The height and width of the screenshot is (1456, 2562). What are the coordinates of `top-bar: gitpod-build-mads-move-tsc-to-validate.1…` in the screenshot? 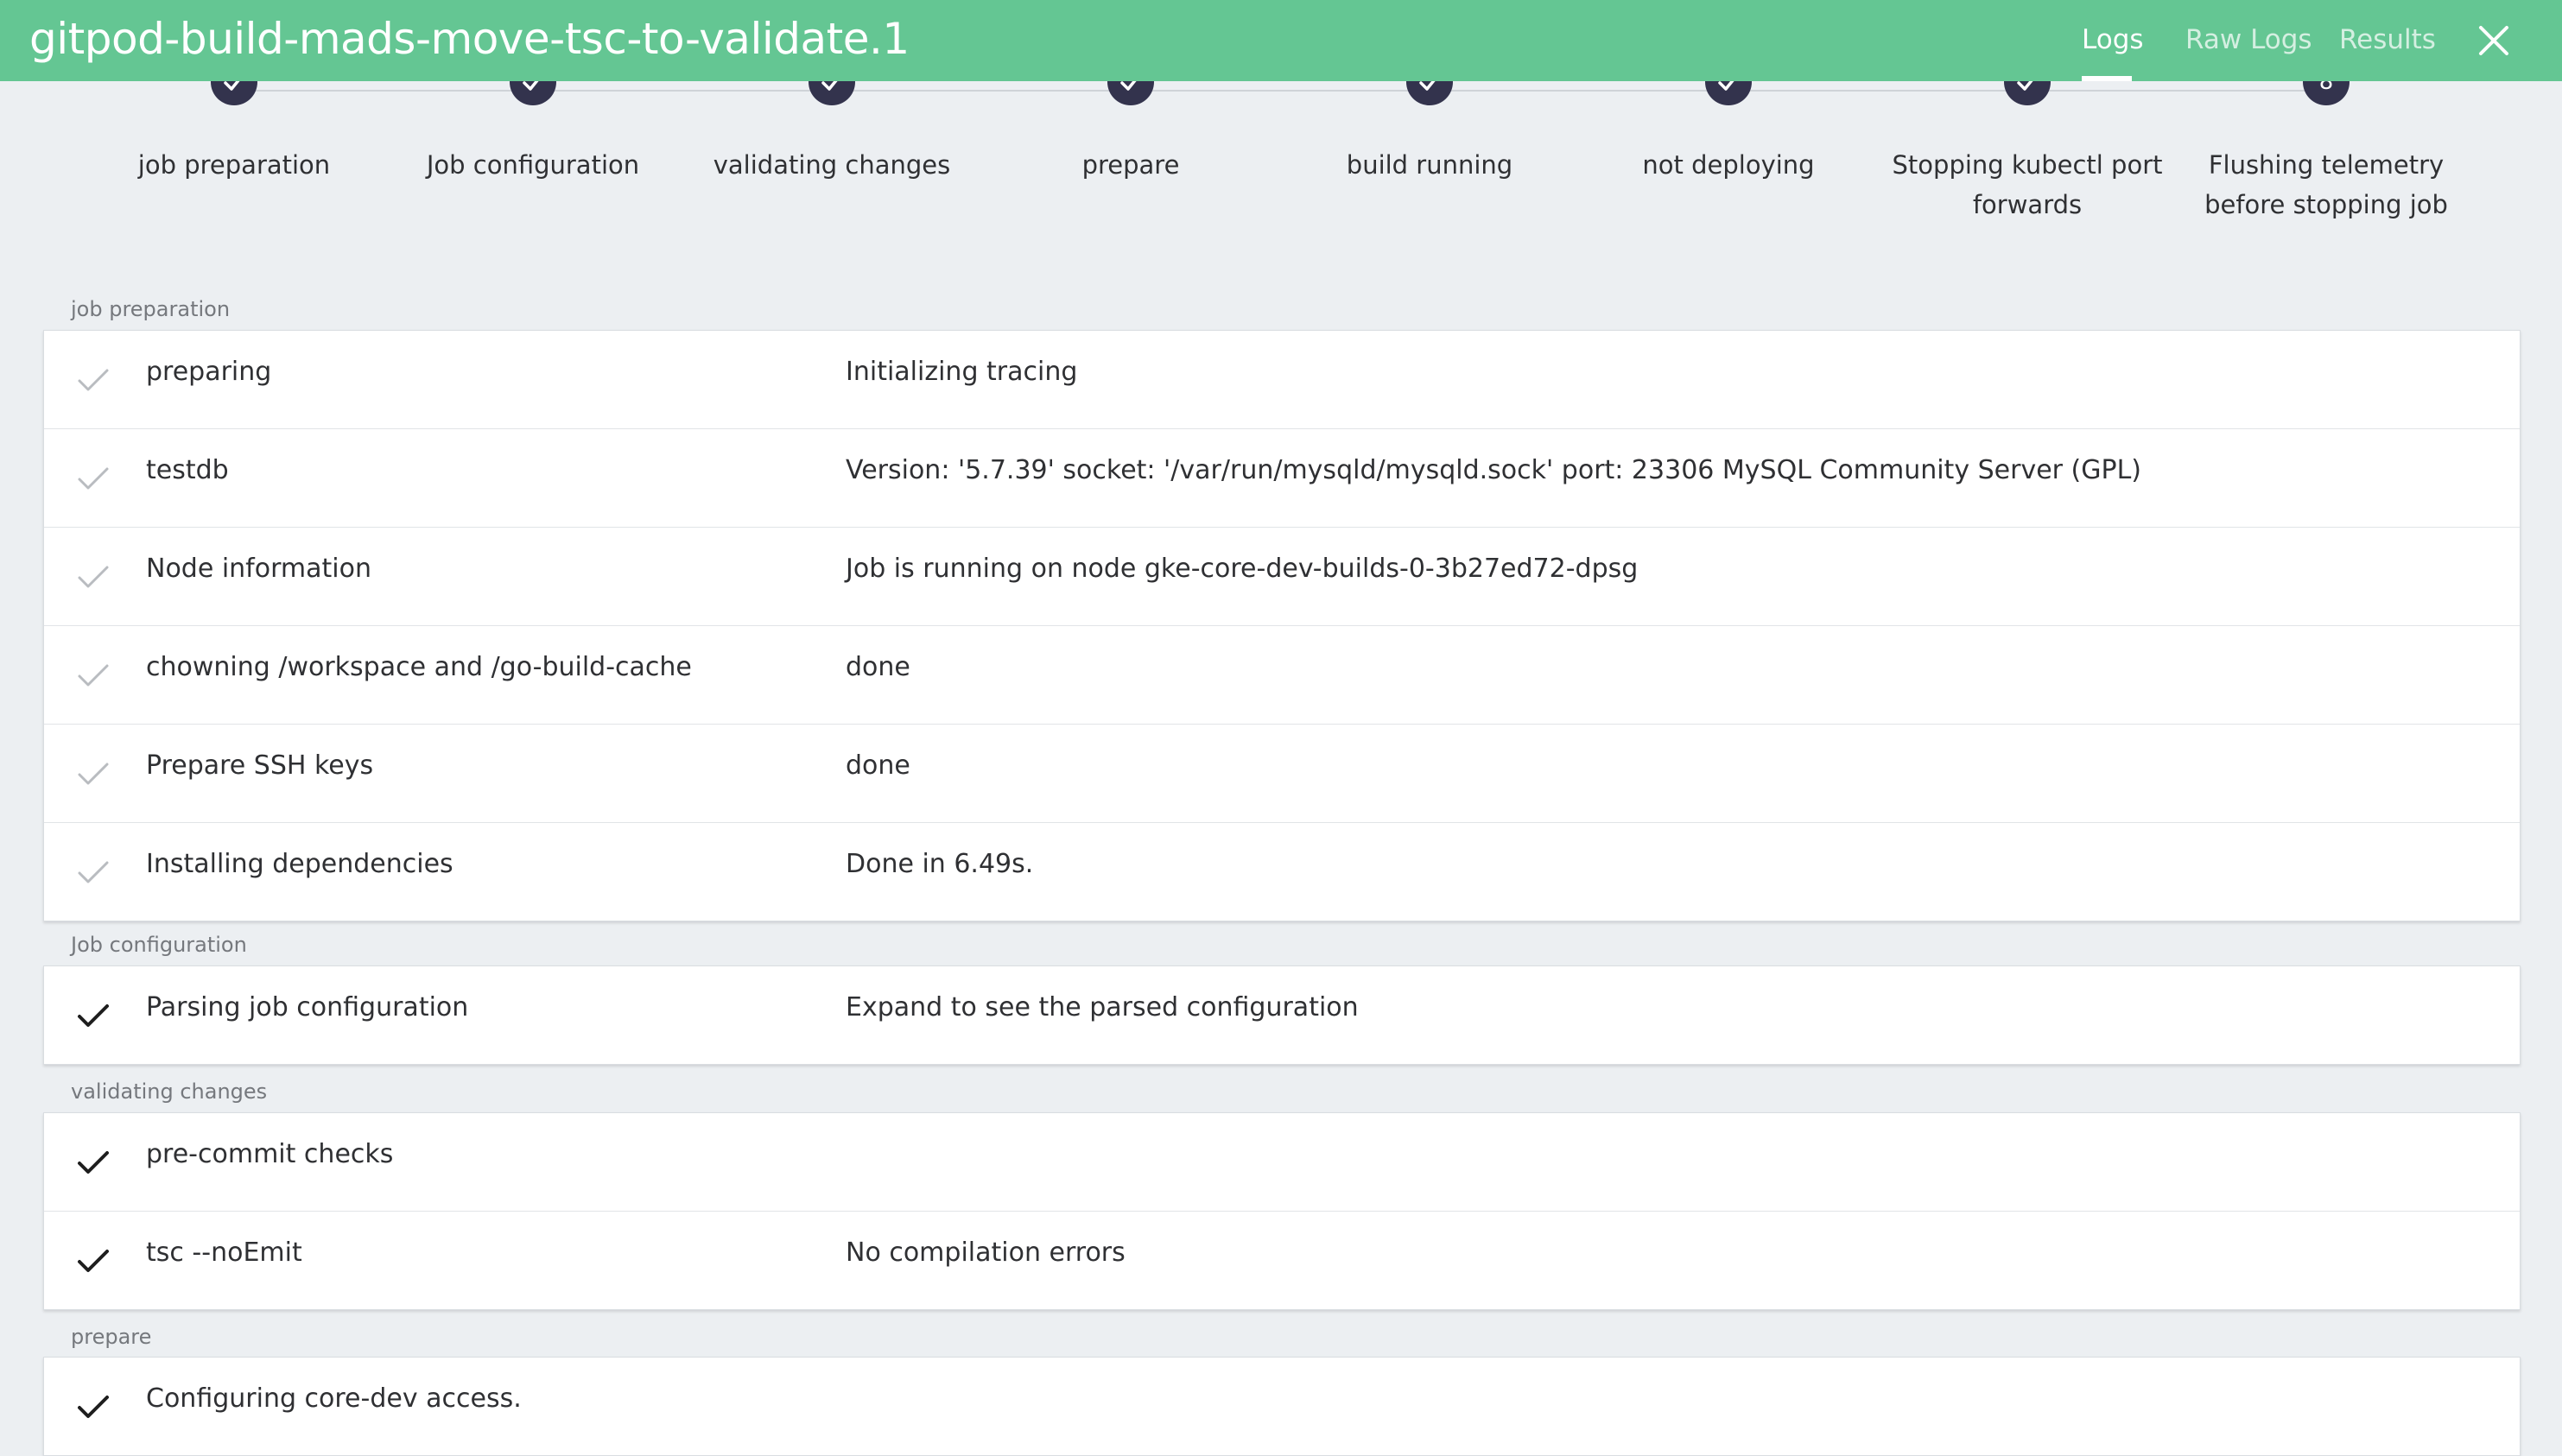 It's located at (1281, 40).